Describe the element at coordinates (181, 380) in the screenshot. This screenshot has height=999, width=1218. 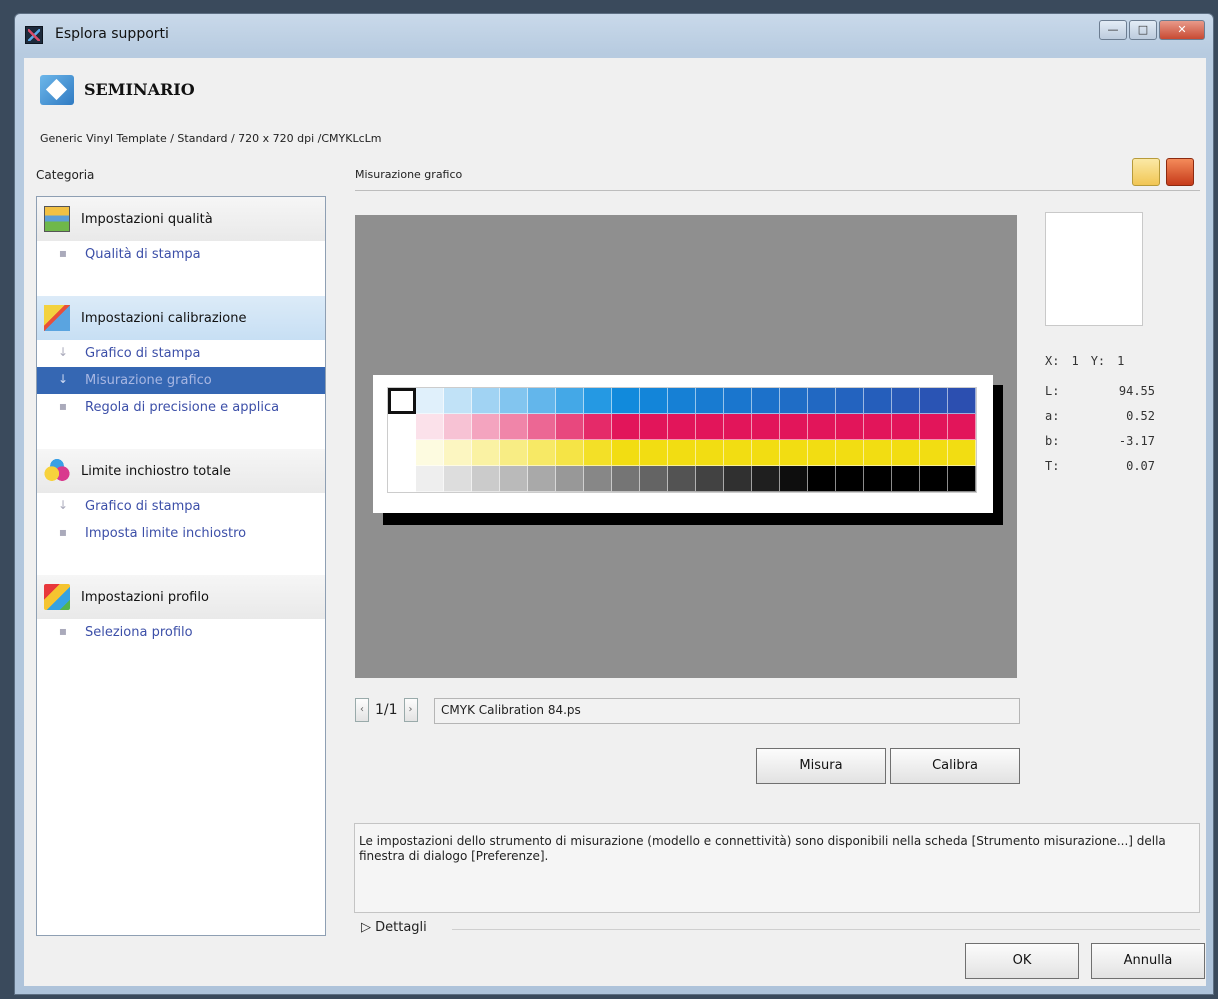
I see `sidebar-item: ↓ Misurazione grafico` at that location.